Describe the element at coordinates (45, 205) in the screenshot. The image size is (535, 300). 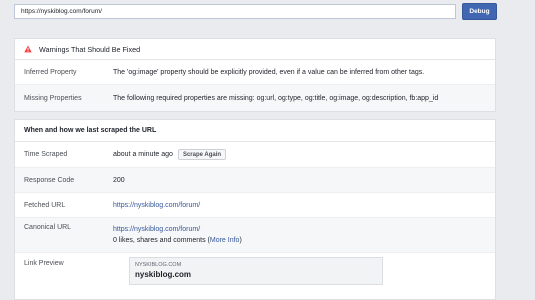
I see `fetched-url-label: Fetched URL` at that location.